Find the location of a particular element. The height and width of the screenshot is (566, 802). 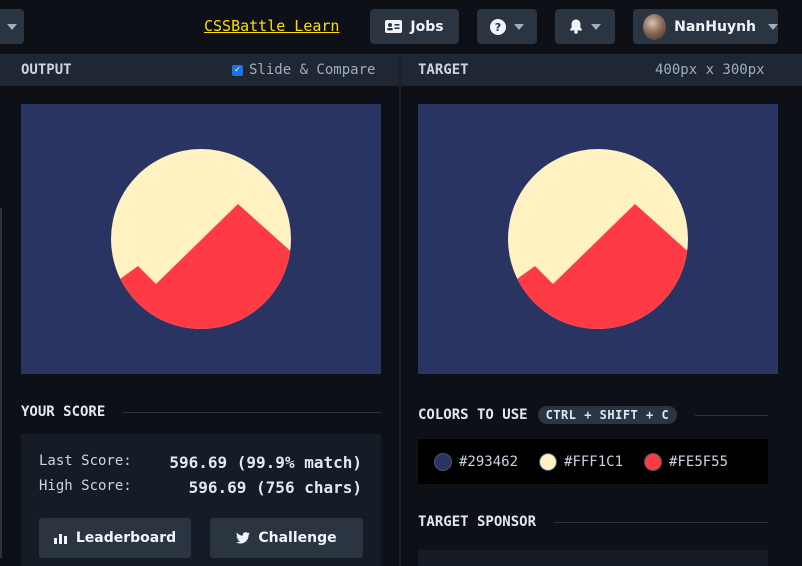

target-dimensions: 400px x 300px is located at coordinates (710, 70).